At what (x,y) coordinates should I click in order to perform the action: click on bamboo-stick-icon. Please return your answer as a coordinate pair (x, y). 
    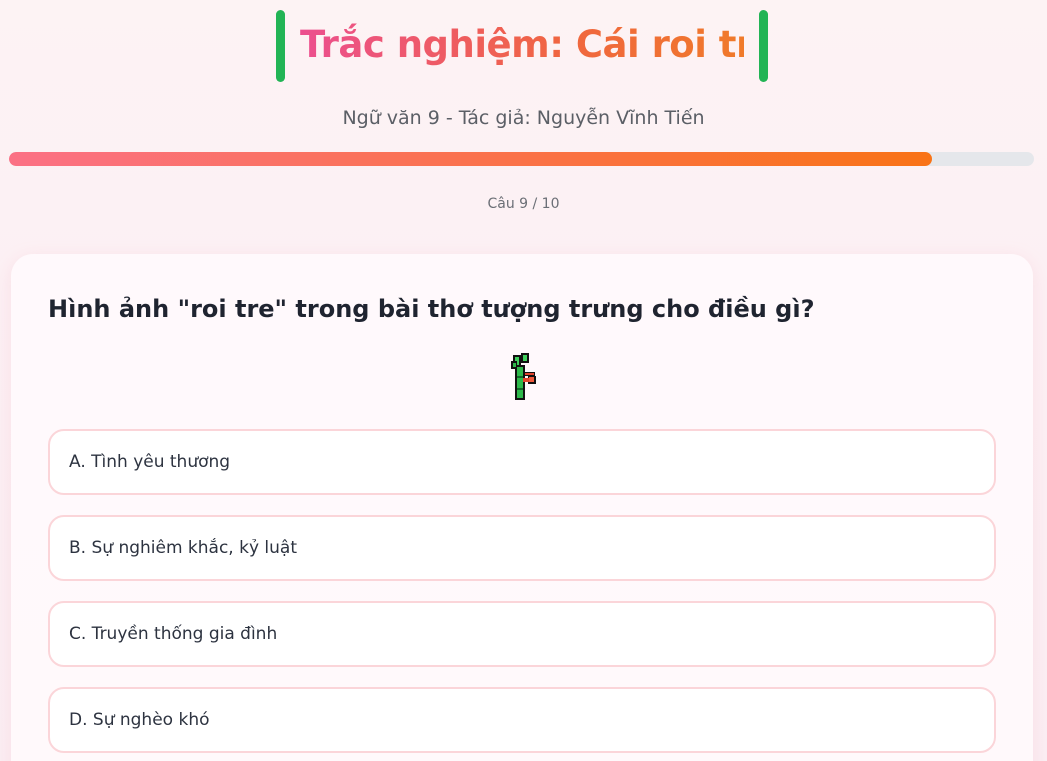
    Looking at the image, I should click on (523, 376).